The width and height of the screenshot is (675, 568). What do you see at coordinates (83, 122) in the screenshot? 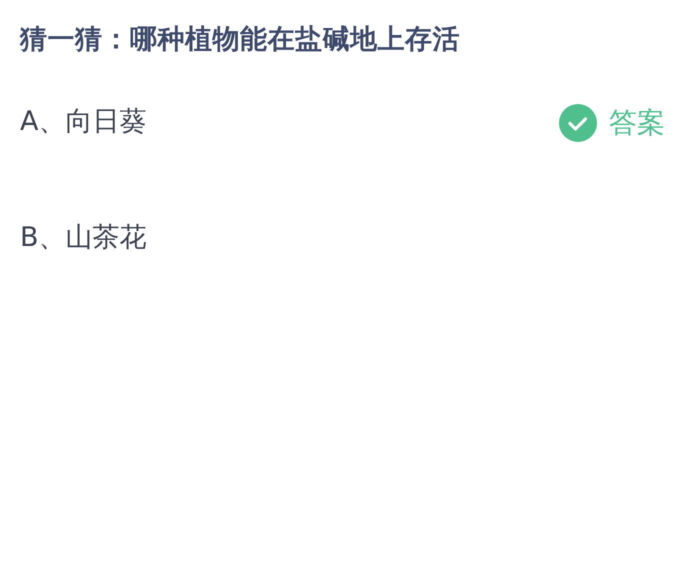
I see `option-text: A、向日葵` at bounding box center [83, 122].